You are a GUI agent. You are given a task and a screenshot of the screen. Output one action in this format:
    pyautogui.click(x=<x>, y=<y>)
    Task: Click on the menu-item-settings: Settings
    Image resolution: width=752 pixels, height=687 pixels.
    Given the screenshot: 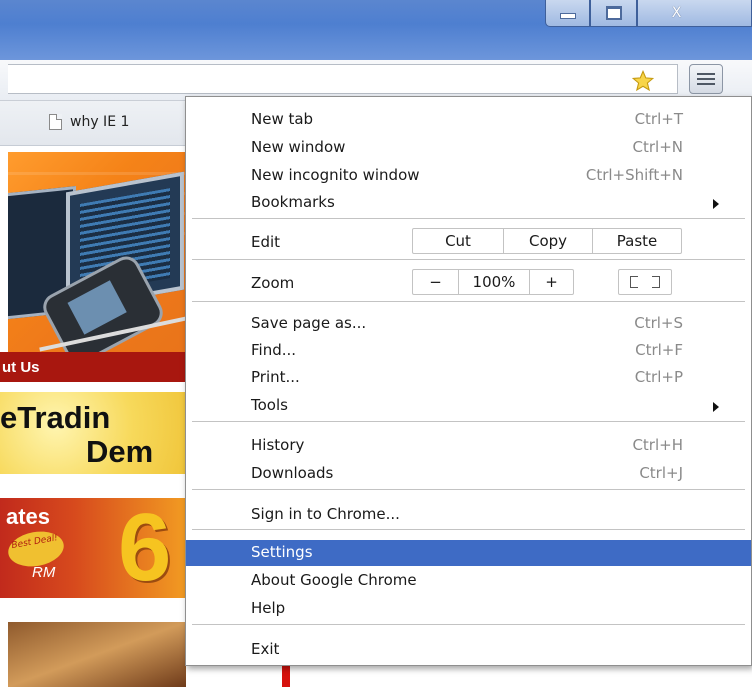 What is the action you would take?
    pyautogui.click(x=468, y=553)
    